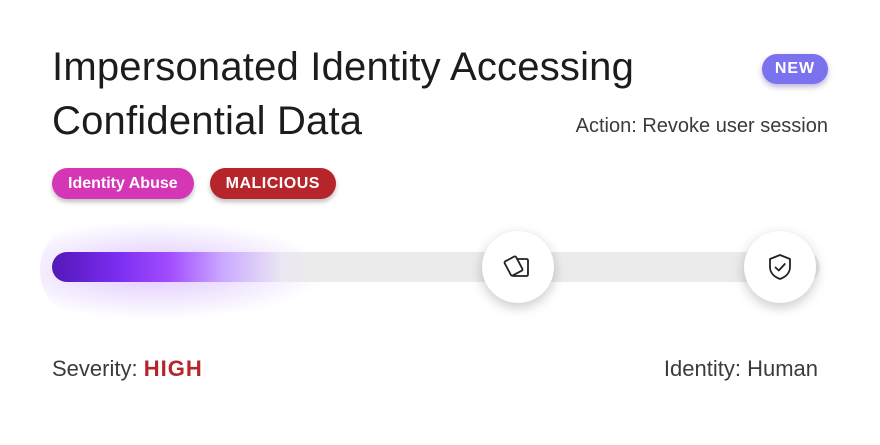 The height and width of the screenshot is (445, 880). I want to click on stage-node-protection, so click(780, 267).